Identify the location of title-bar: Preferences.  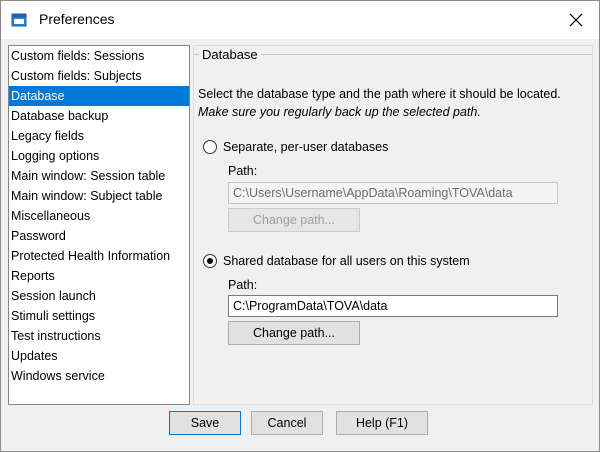
(300, 20).